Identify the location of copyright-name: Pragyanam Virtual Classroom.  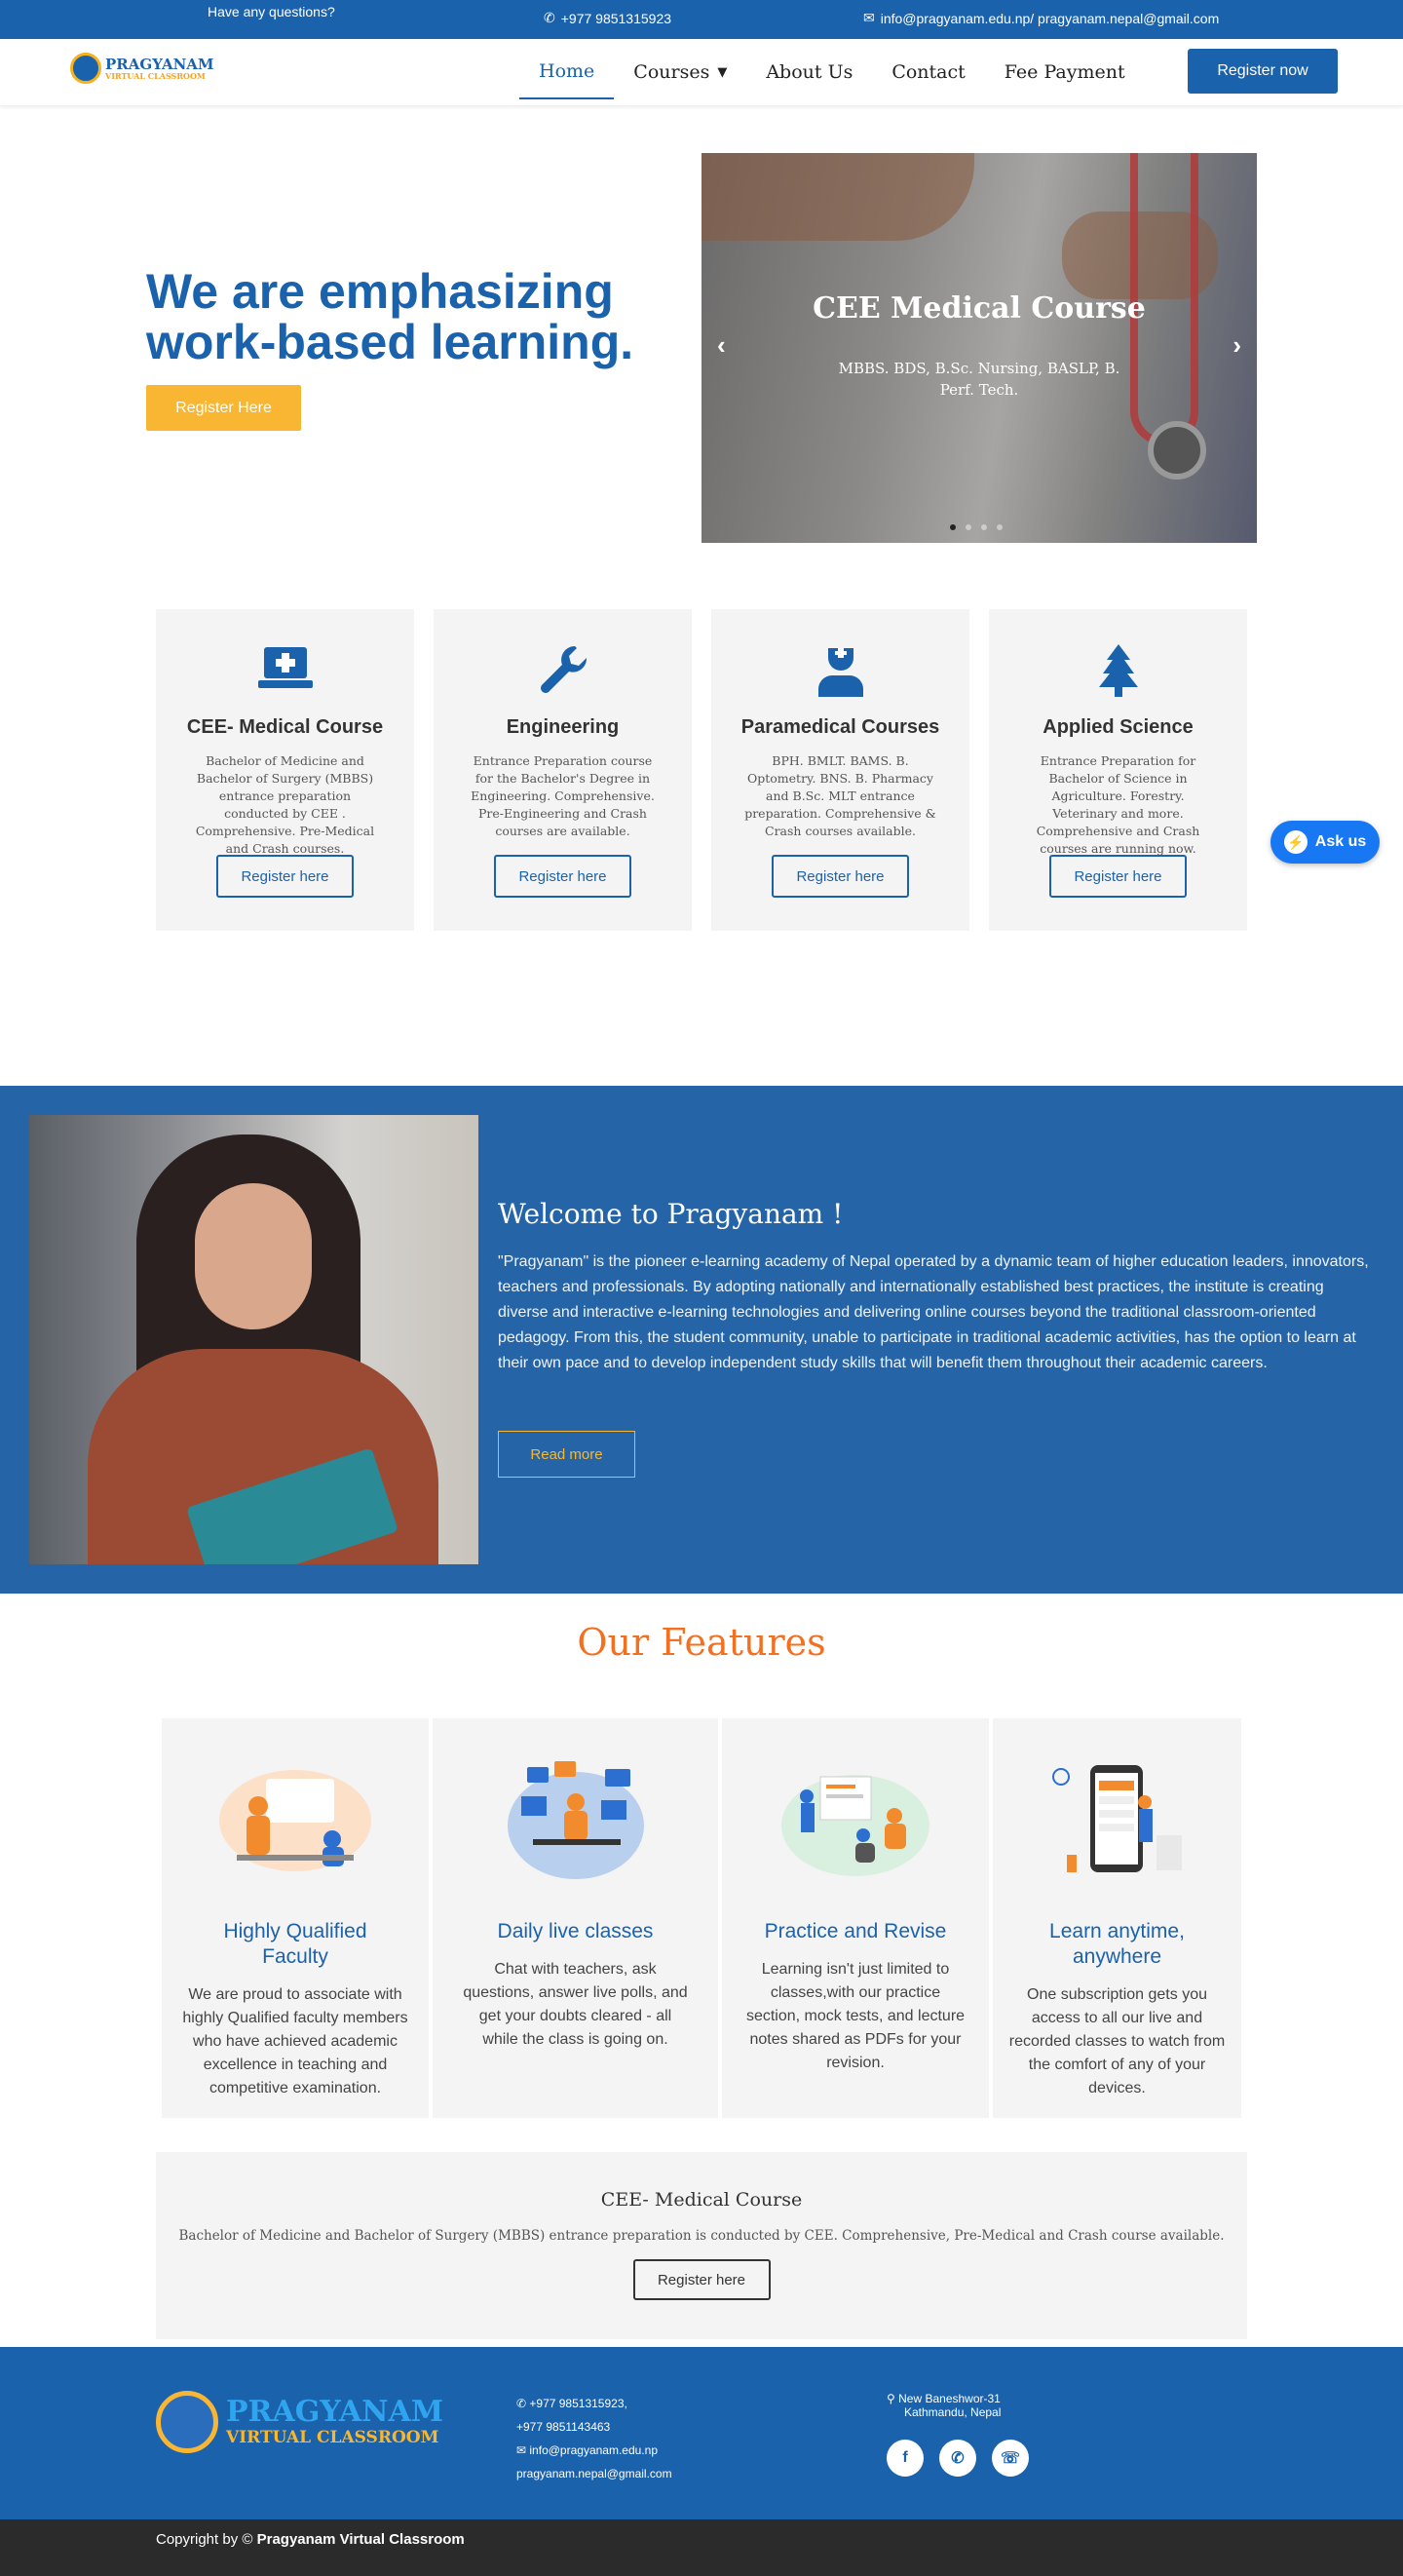
(360, 2539).